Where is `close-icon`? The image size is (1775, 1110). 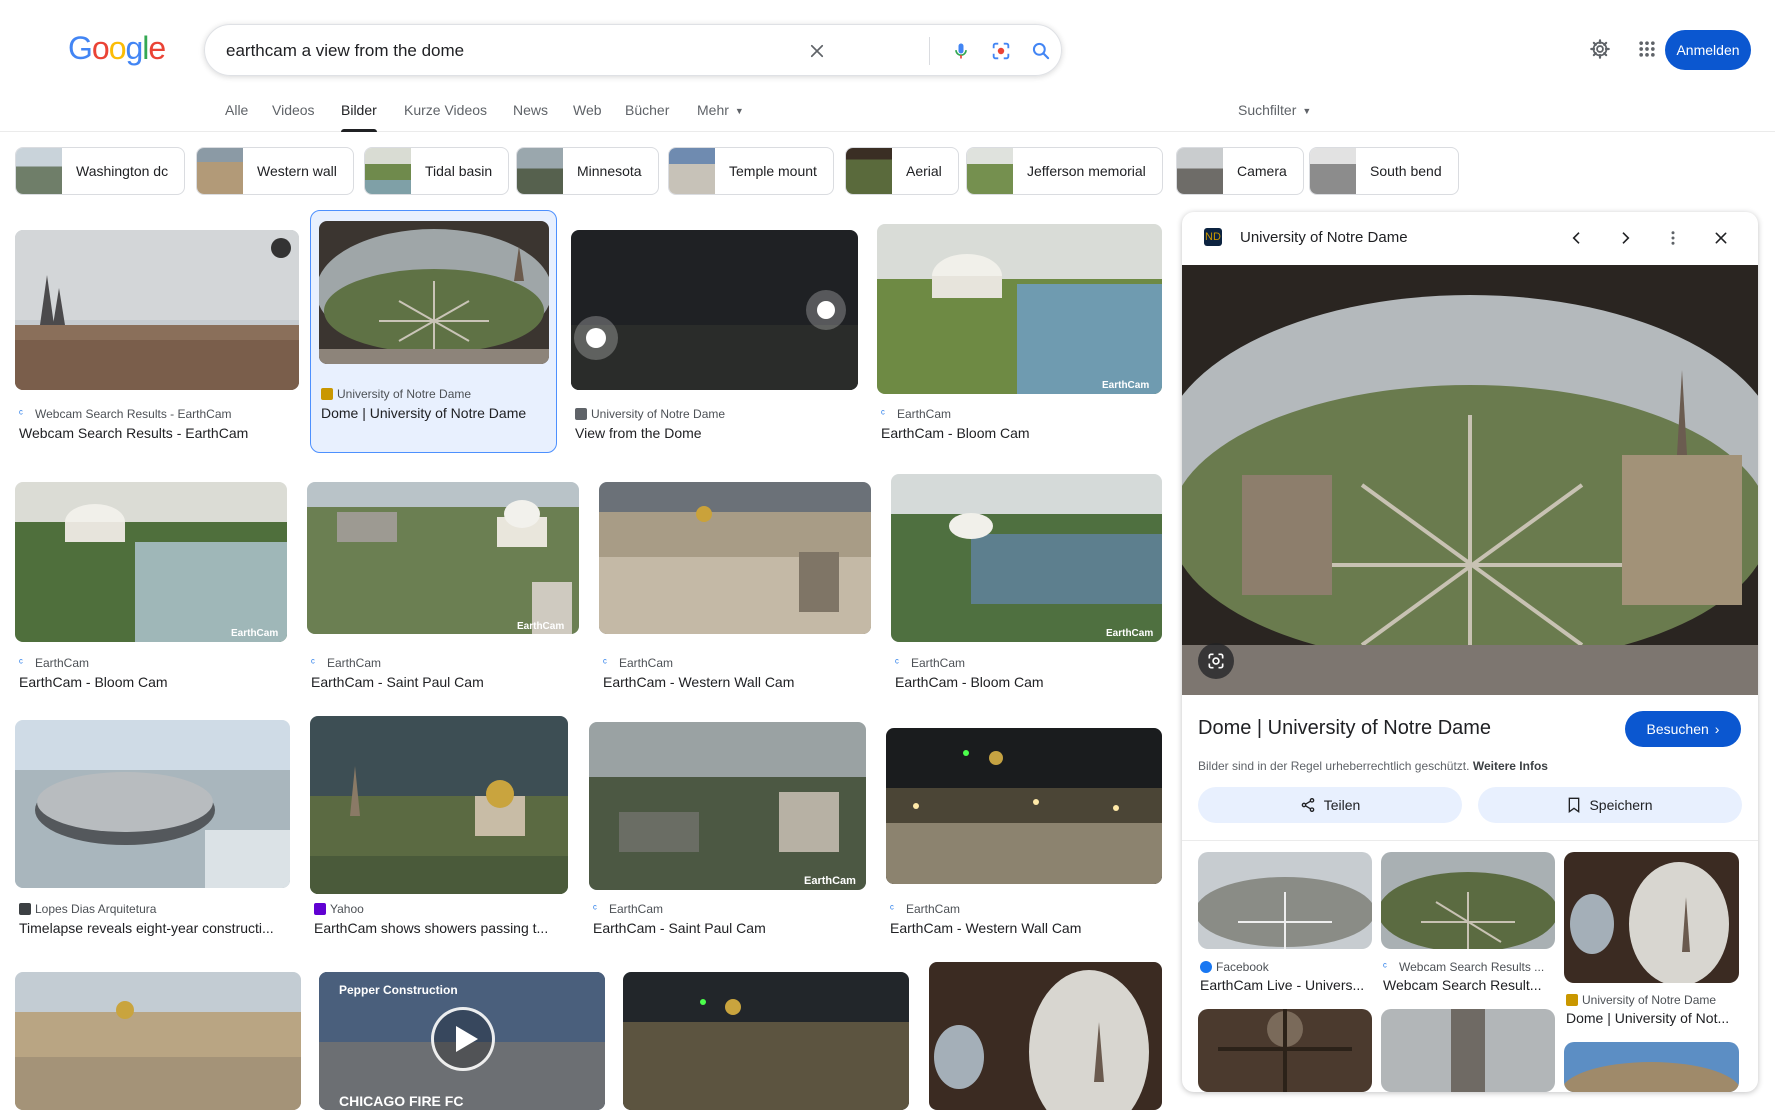
close-icon is located at coordinates (1721, 238).